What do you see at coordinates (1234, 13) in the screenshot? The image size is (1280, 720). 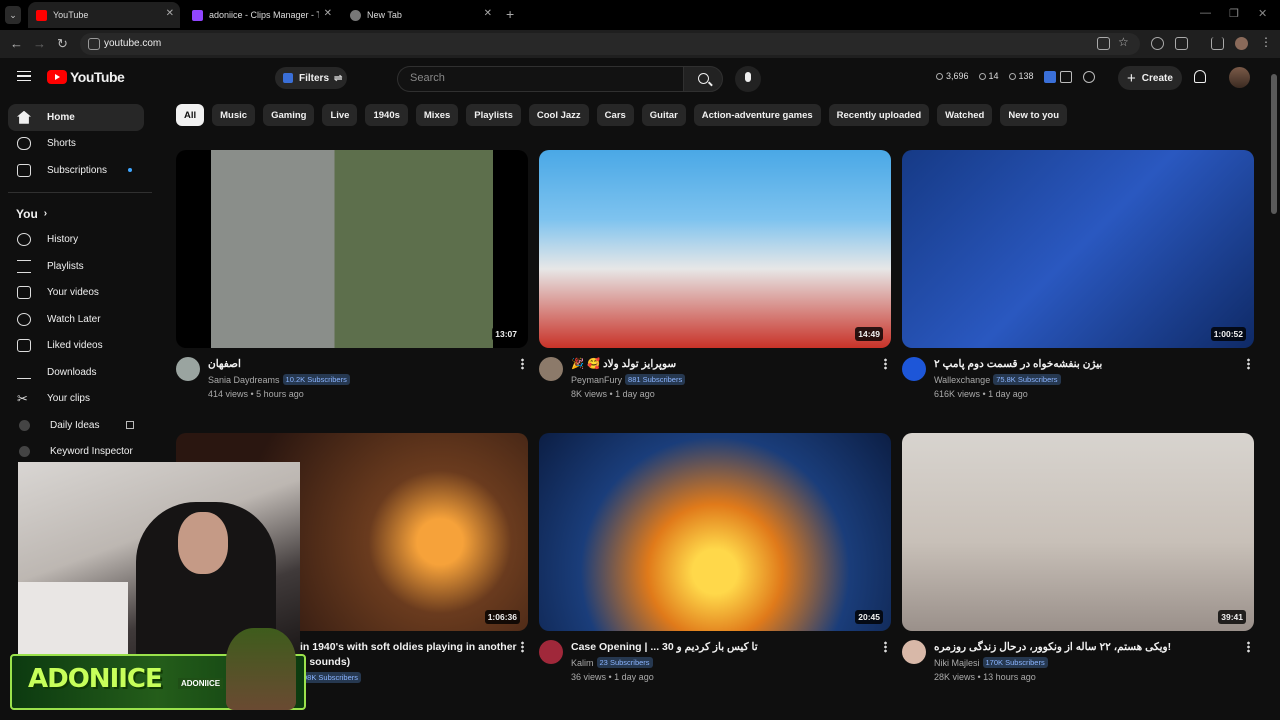 I see `maximize-icon: ❐` at bounding box center [1234, 13].